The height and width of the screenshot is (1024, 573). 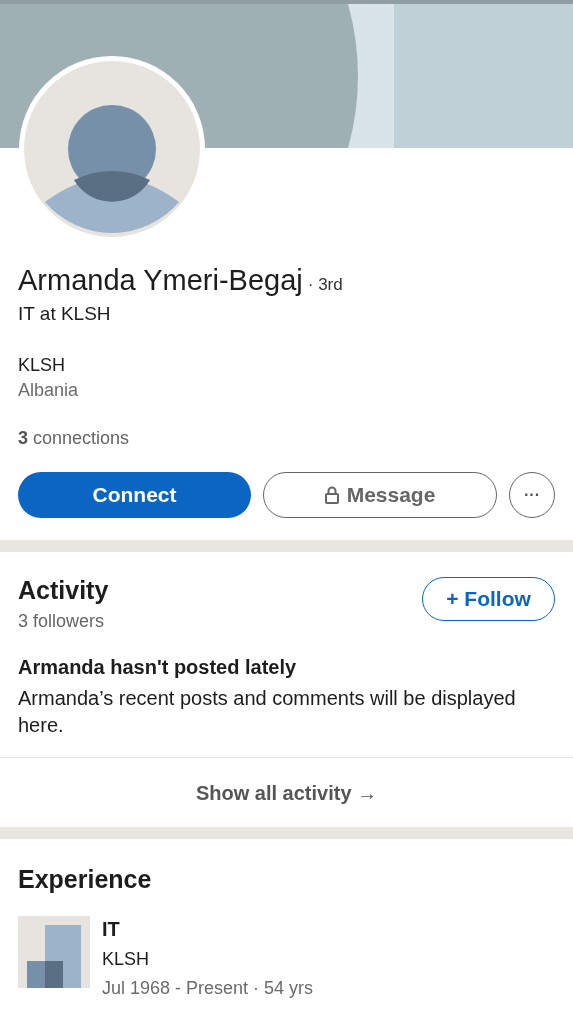 I want to click on profile-name: Armanda Ymeri-Begaj, so click(x=160, y=280).